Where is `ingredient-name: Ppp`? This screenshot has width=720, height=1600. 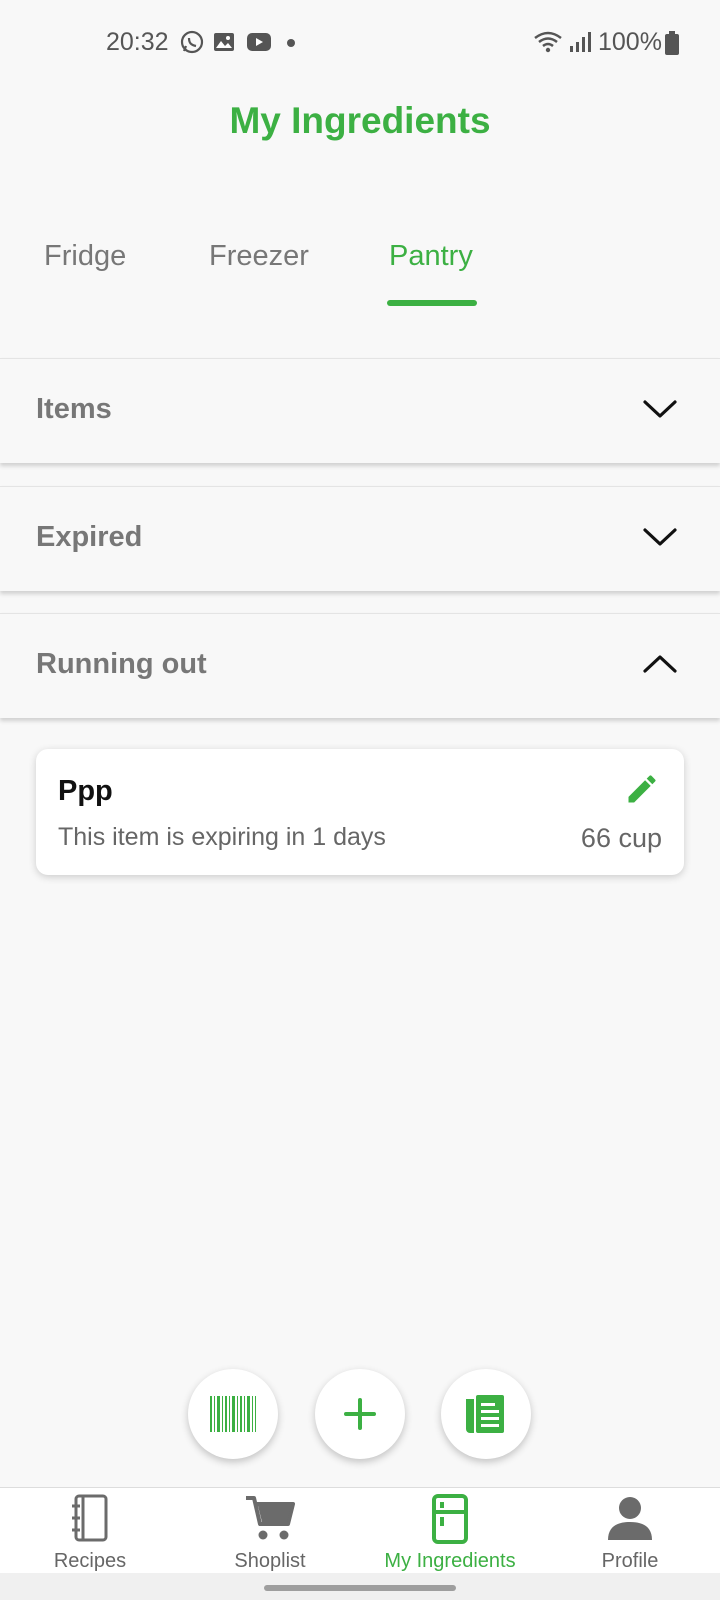
ingredient-name: Ppp is located at coordinates (85, 791).